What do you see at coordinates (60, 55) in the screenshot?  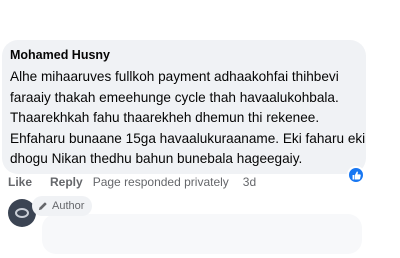 I see `comment-author-name: Mohamed Husny` at bounding box center [60, 55].